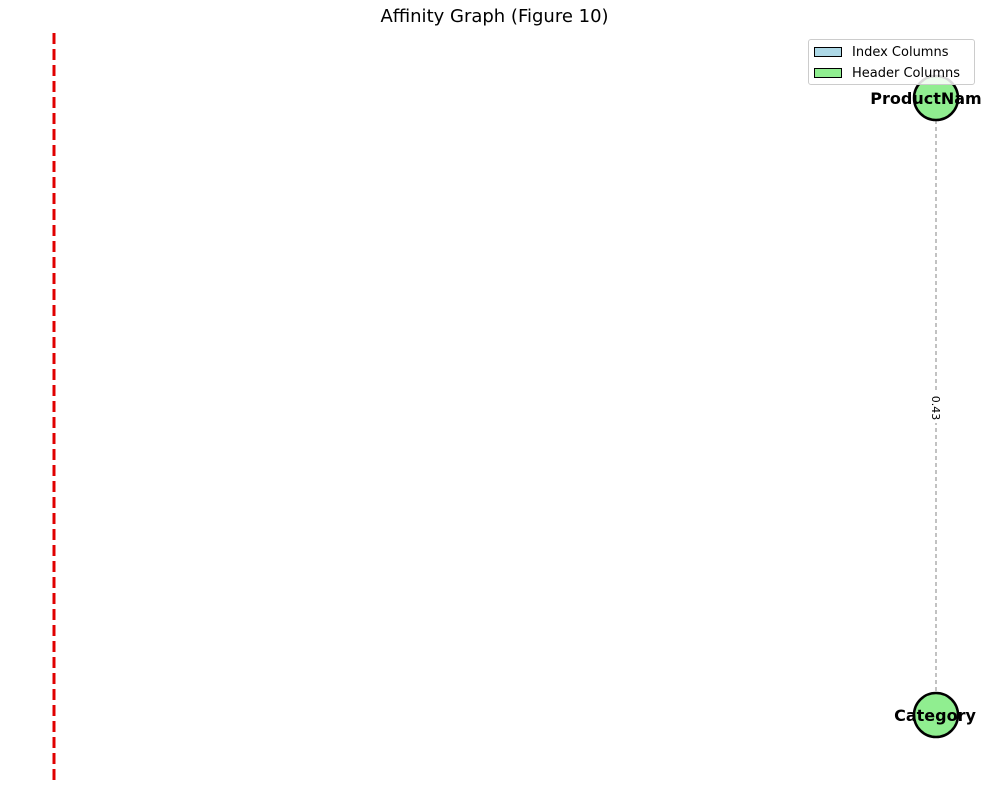 This screenshot has height=790, width=989. Describe the element at coordinates (828, 73) in the screenshot. I see `legend-swatch-header` at that location.